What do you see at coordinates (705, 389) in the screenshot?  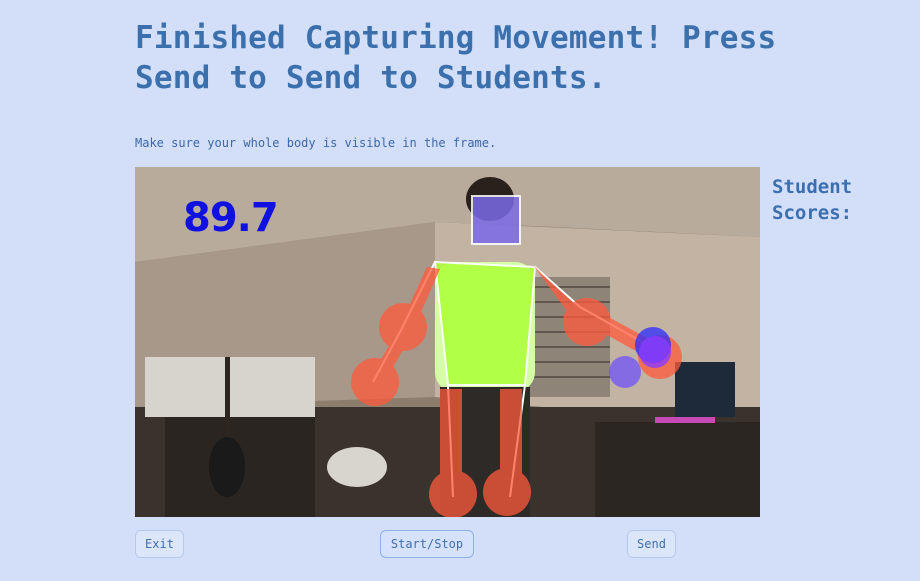 I see `monitor` at bounding box center [705, 389].